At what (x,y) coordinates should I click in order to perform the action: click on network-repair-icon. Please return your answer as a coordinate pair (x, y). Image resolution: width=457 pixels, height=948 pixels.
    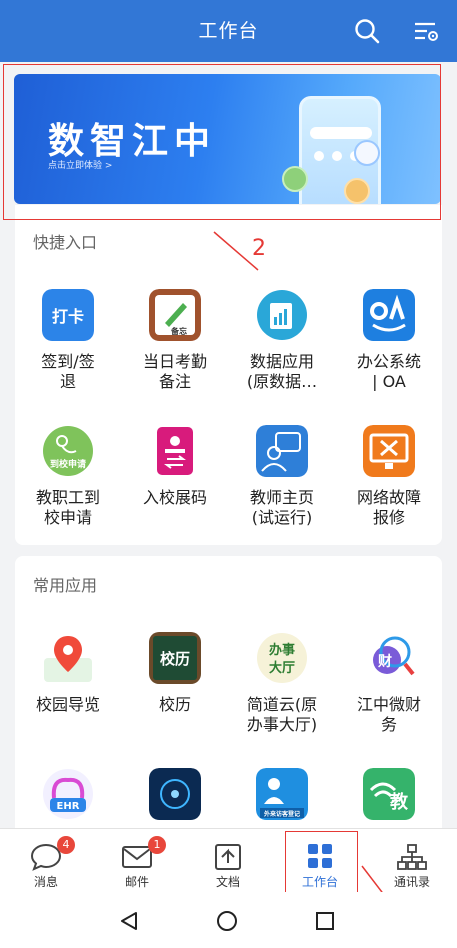
    Looking at the image, I should click on (389, 451).